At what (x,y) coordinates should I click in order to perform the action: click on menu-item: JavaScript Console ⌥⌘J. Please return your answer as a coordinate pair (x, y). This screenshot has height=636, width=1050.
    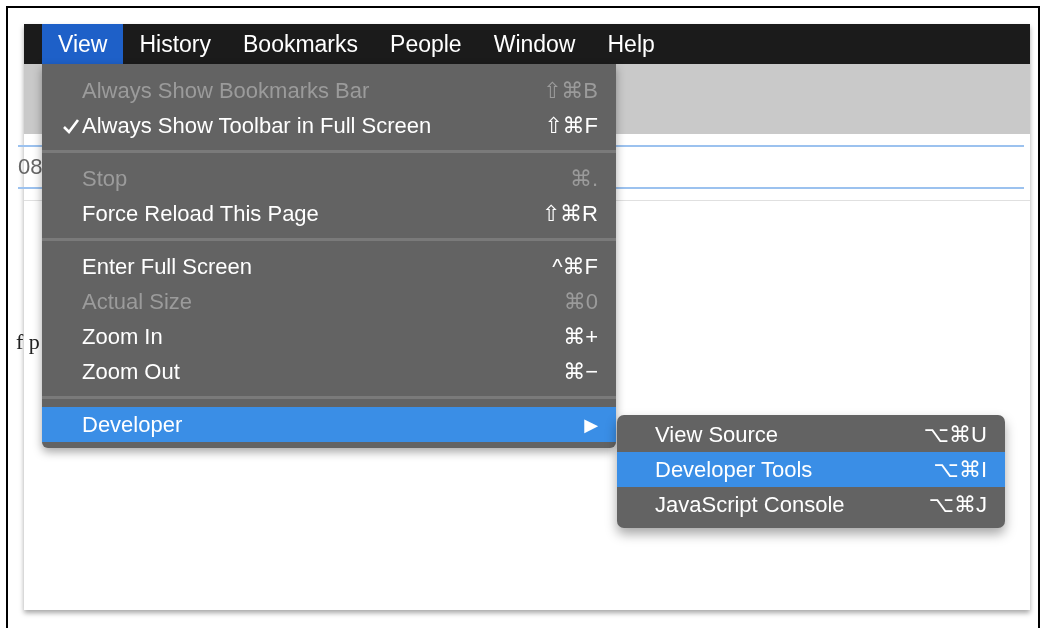
    Looking at the image, I should click on (811, 504).